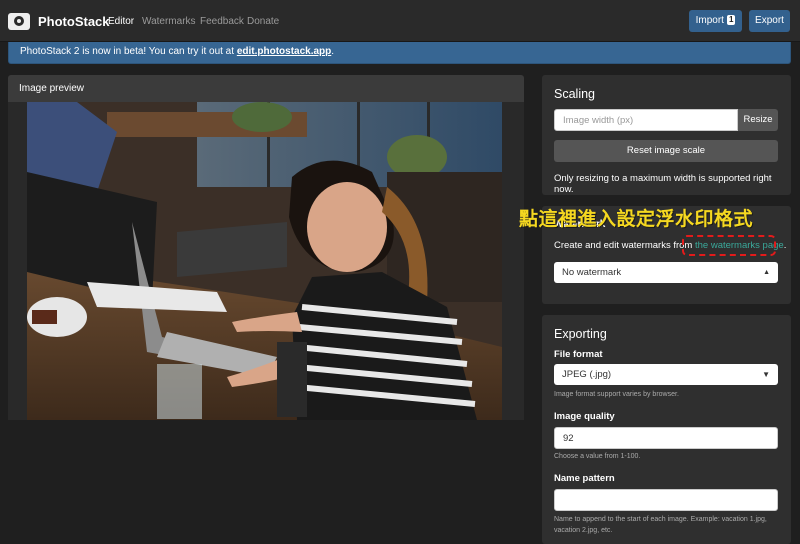  Describe the element at coordinates (263, 21) in the screenshot. I see `nav-donate: Donate` at that location.